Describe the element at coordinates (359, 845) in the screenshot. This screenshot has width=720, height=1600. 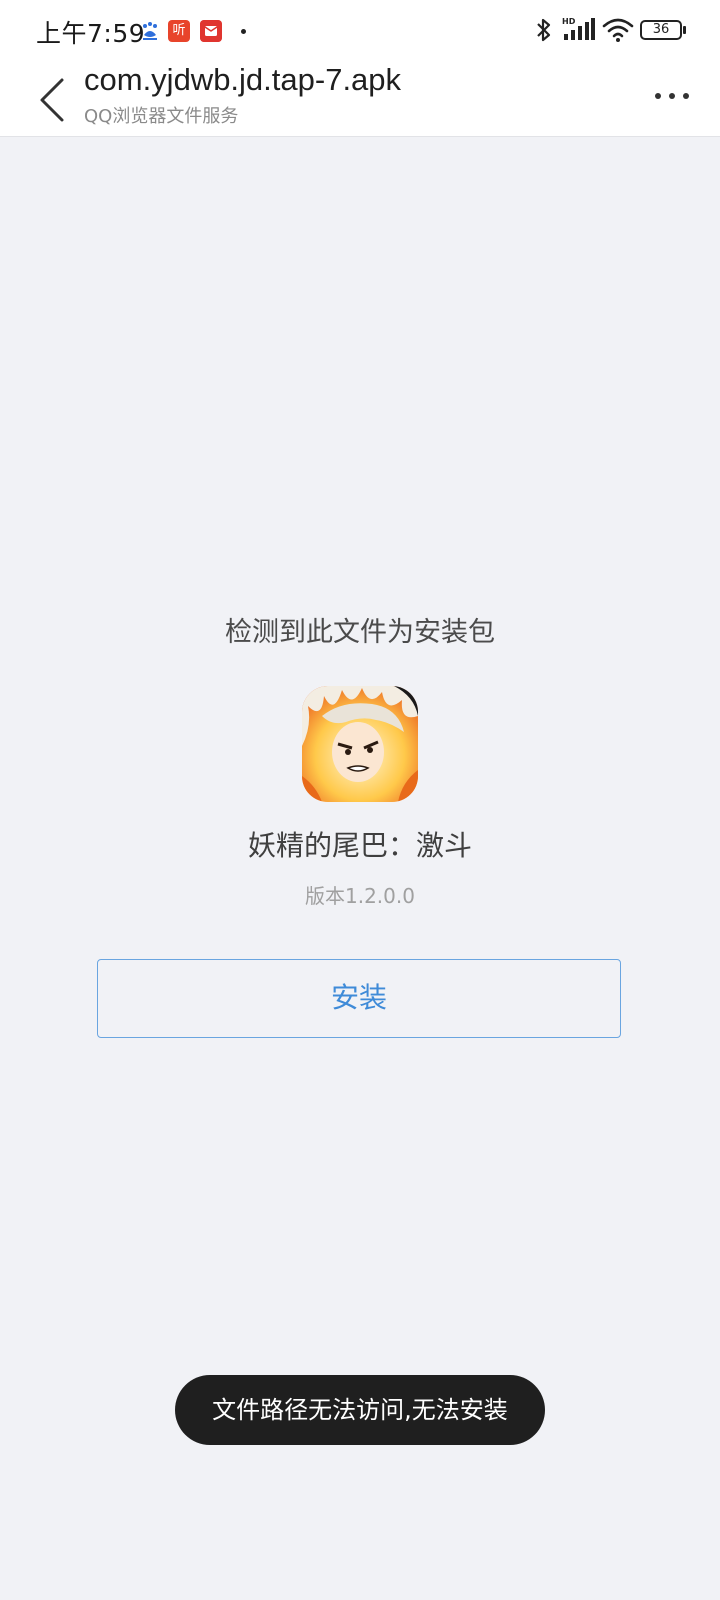
I see `app-name: 妖精的尾巴：激斗` at that location.